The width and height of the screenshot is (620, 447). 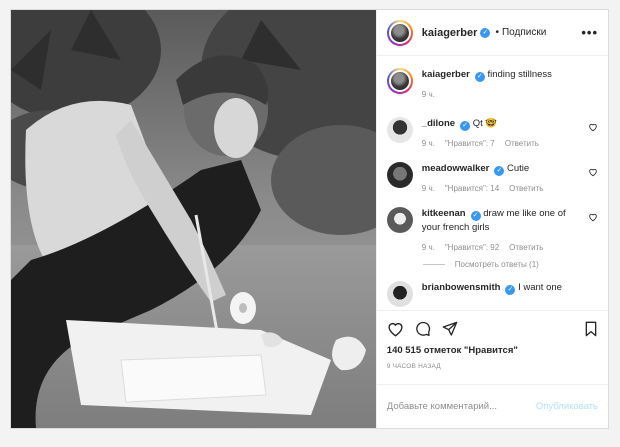 What do you see at coordinates (450, 329) in the screenshot?
I see `share-icon` at bounding box center [450, 329].